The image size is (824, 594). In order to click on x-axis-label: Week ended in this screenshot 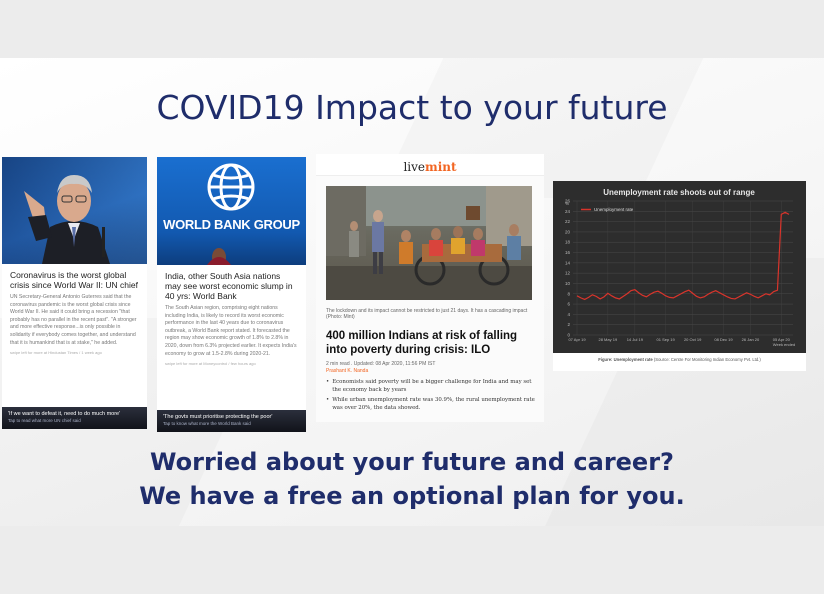, I will do `click(784, 344)`.